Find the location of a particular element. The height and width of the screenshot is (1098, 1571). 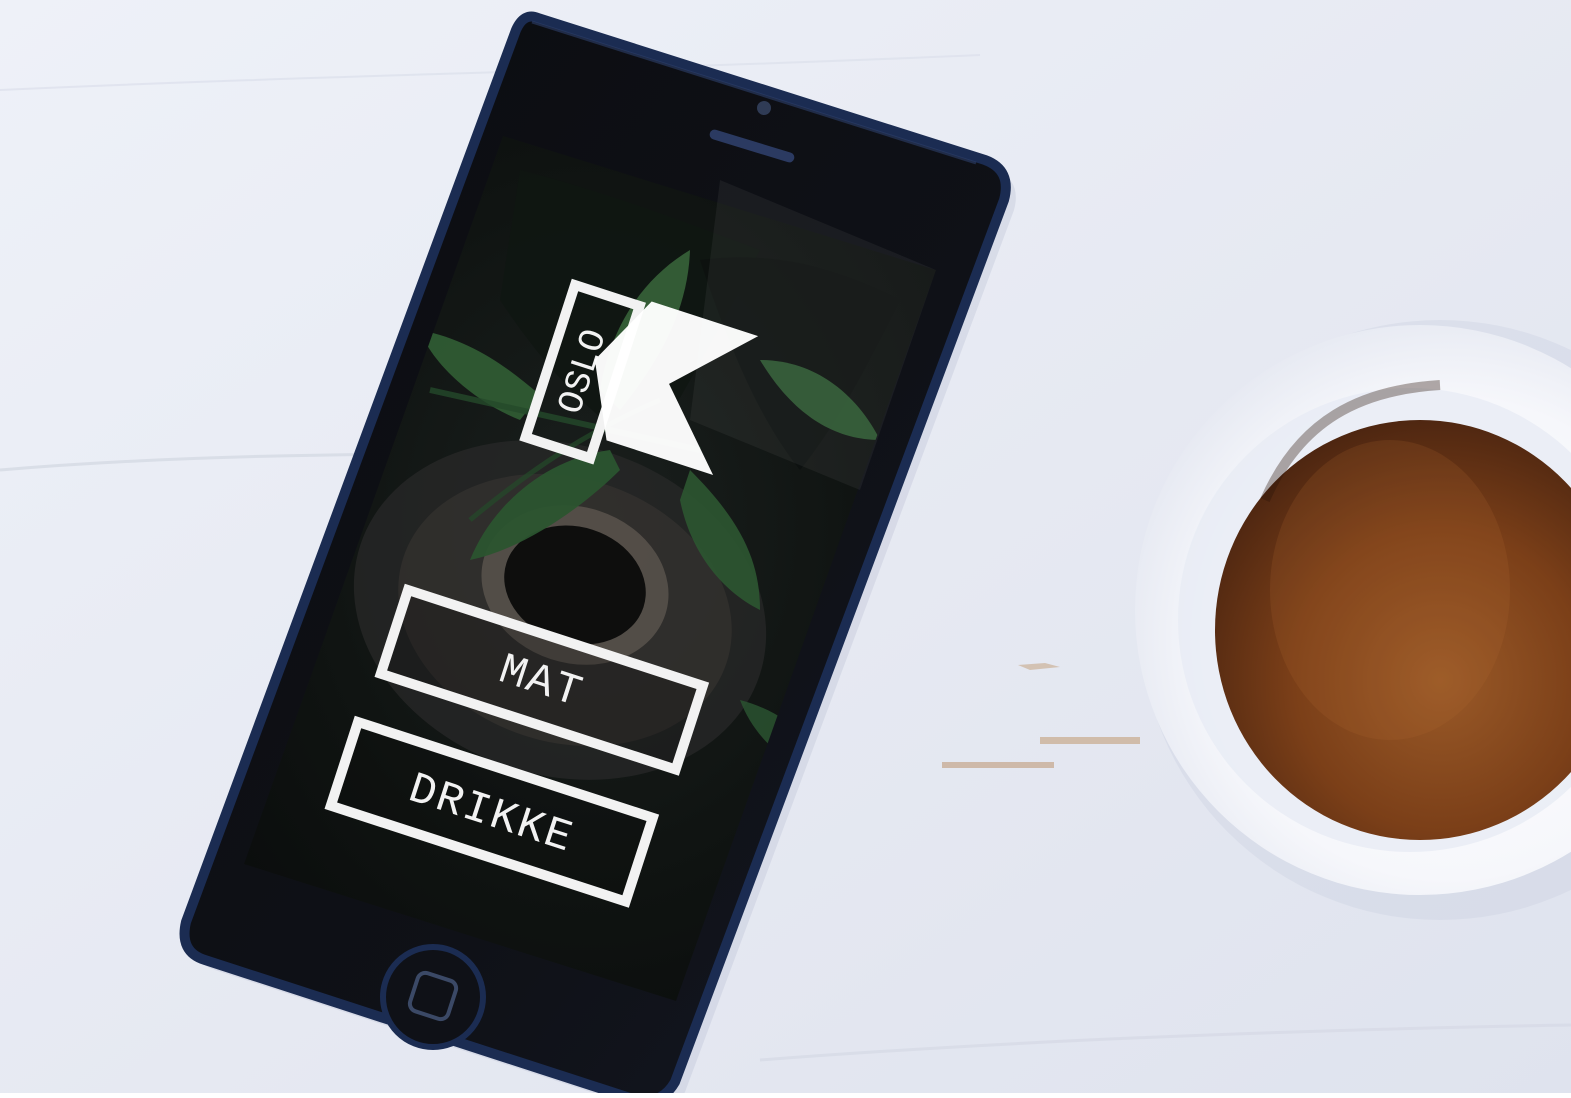

crema-highlight is located at coordinates (1390, 590).